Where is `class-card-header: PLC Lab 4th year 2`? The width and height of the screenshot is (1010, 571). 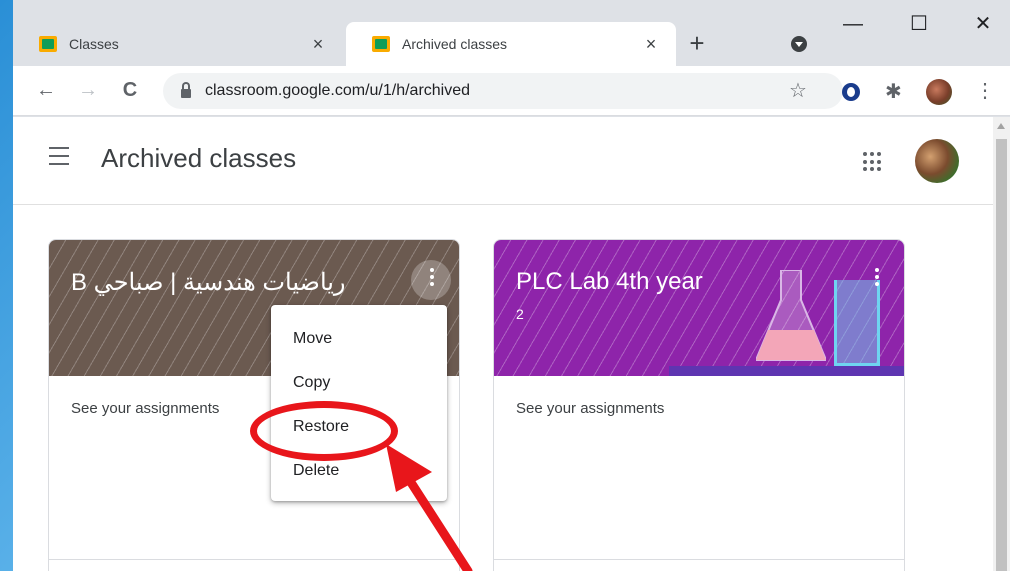
class-card-header: PLC Lab 4th year 2 is located at coordinates (699, 308).